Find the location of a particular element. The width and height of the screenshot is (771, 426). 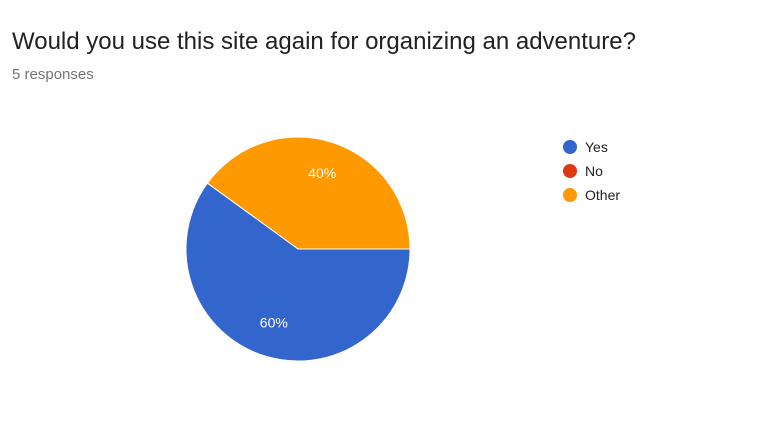

chart-legend: Yes No Other is located at coordinates (591, 171).